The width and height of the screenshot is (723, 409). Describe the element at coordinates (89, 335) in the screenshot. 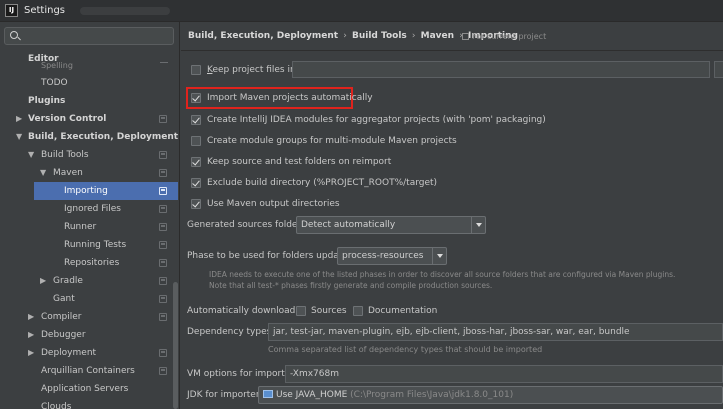

I see `tree-item-debugger: ▶ Debugger` at that location.